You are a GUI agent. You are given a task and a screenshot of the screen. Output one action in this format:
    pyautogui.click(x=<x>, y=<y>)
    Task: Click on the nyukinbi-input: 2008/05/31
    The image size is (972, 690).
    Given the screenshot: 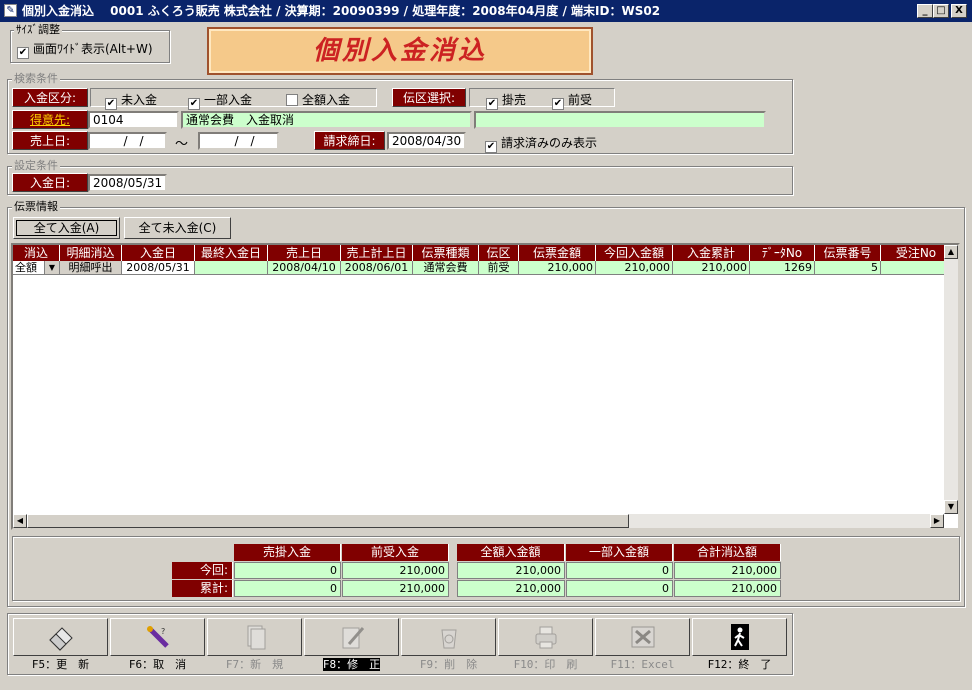 What is the action you would take?
    pyautogui.click(x=127, y=183)
    